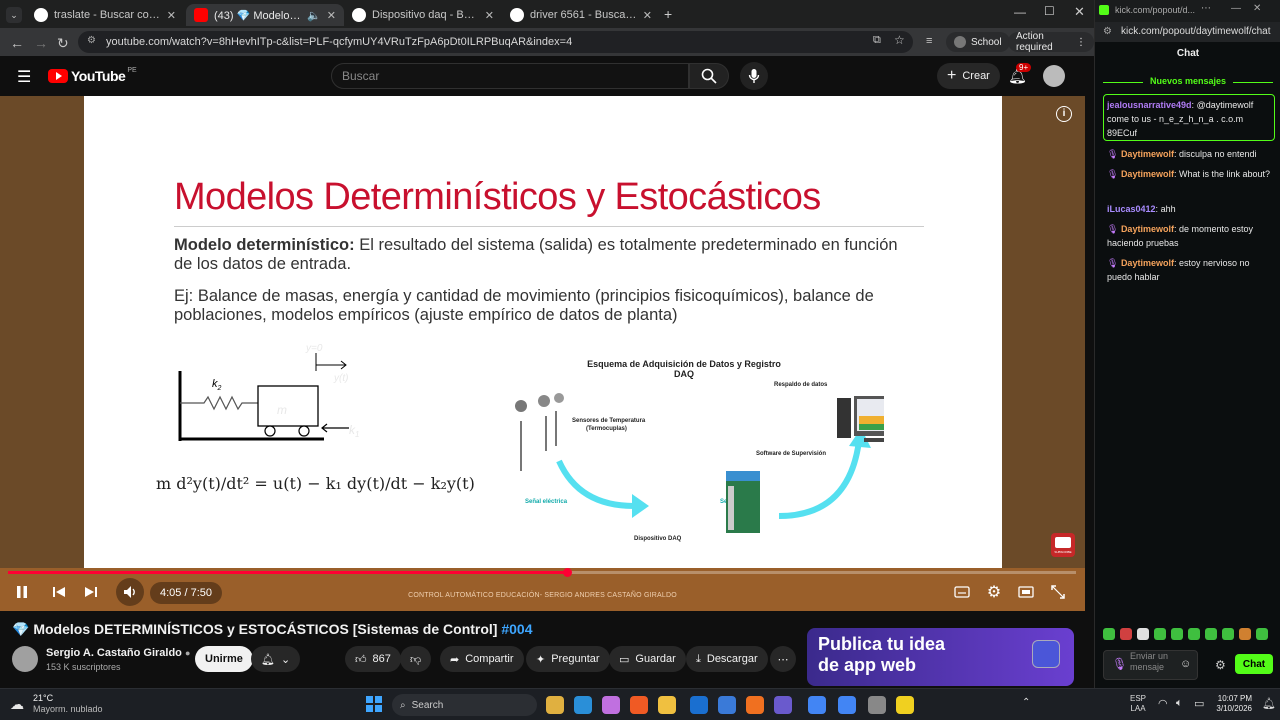 The image size is (1280, 720). Describe the element at coordinates (59, 592) in the screenshot. I see `previous-button` at that location.